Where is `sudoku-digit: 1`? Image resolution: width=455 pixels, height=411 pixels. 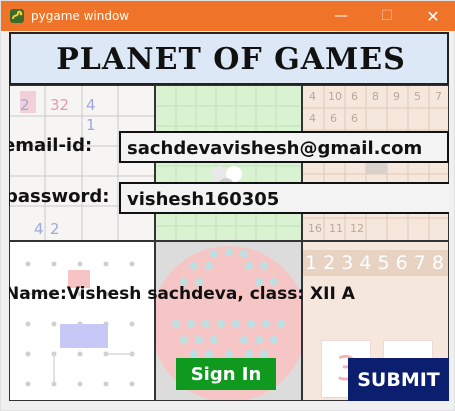
sudoku-digit: 1 is located at coordinates (91, 125).